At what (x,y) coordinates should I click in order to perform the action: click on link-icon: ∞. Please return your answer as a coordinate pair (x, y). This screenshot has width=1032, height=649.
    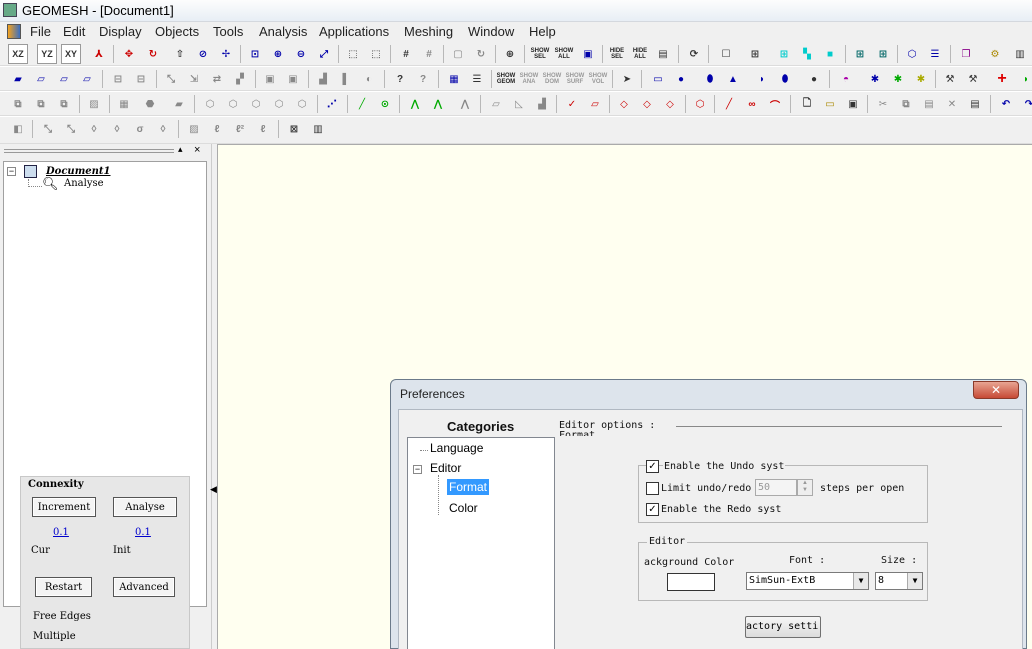
    Looking at the image, I should click on (752, 104).